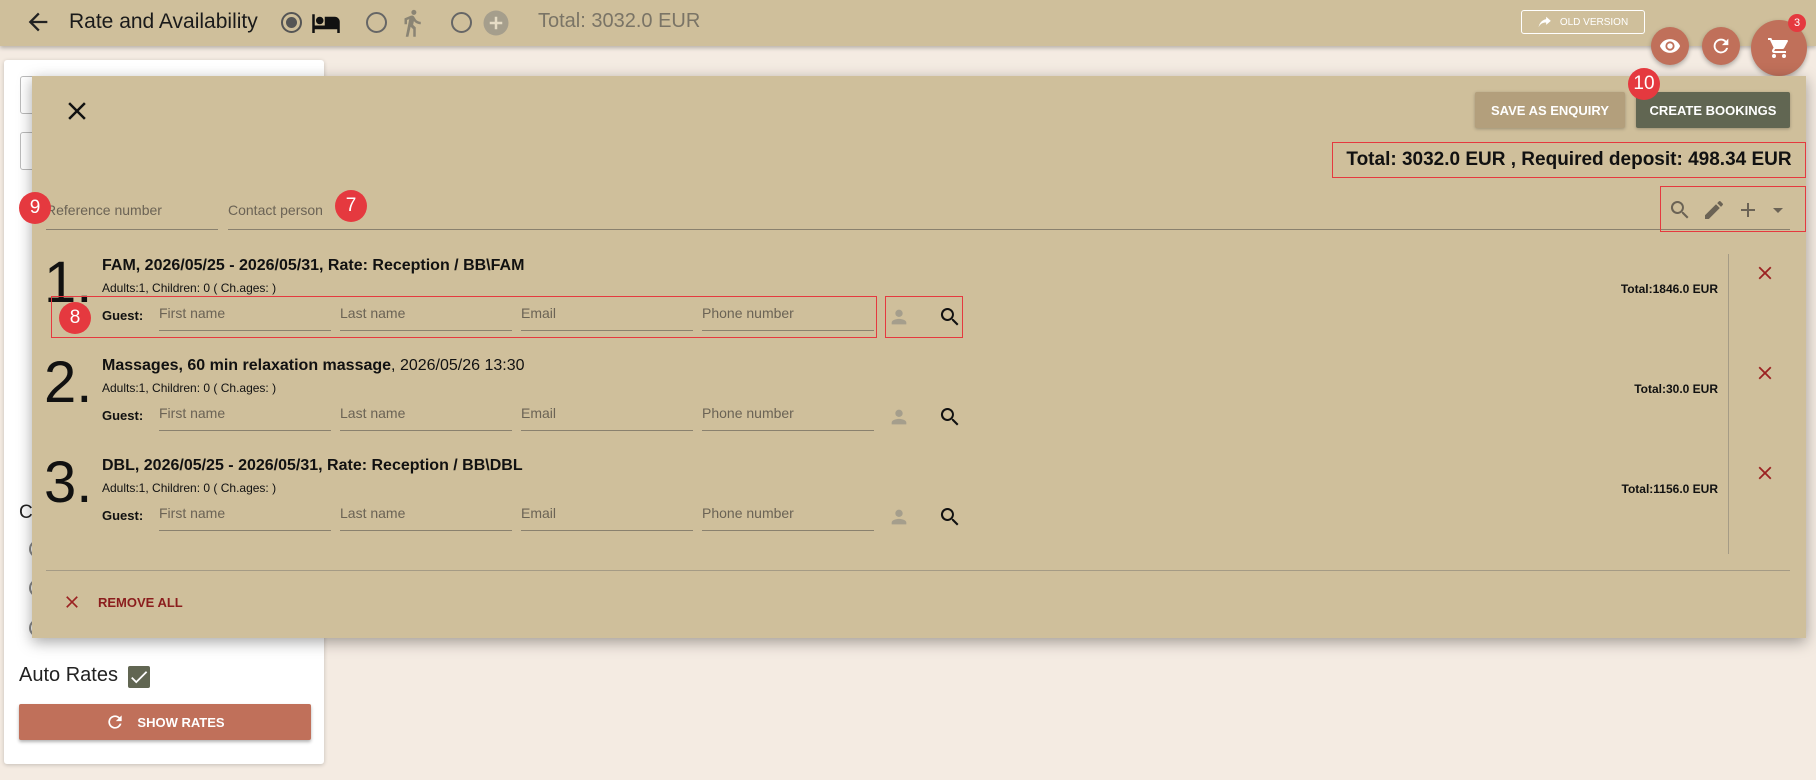 Image resolution: width=1816 pixels, height=780 pixels. I want to click on old-version-label: OLD VERSION, so click(1594, 22).